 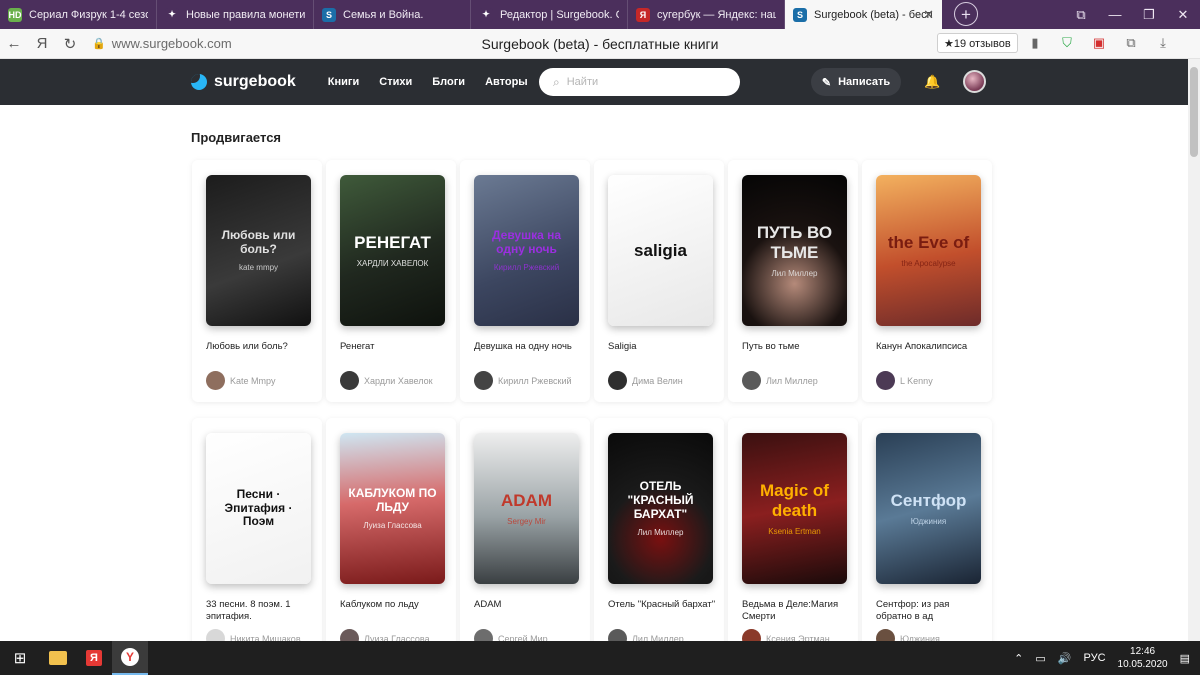 I want to click on book-cover: ПУТЬ ВО ТЬМЕ Лил Миллер, so click(x=794, y=250).